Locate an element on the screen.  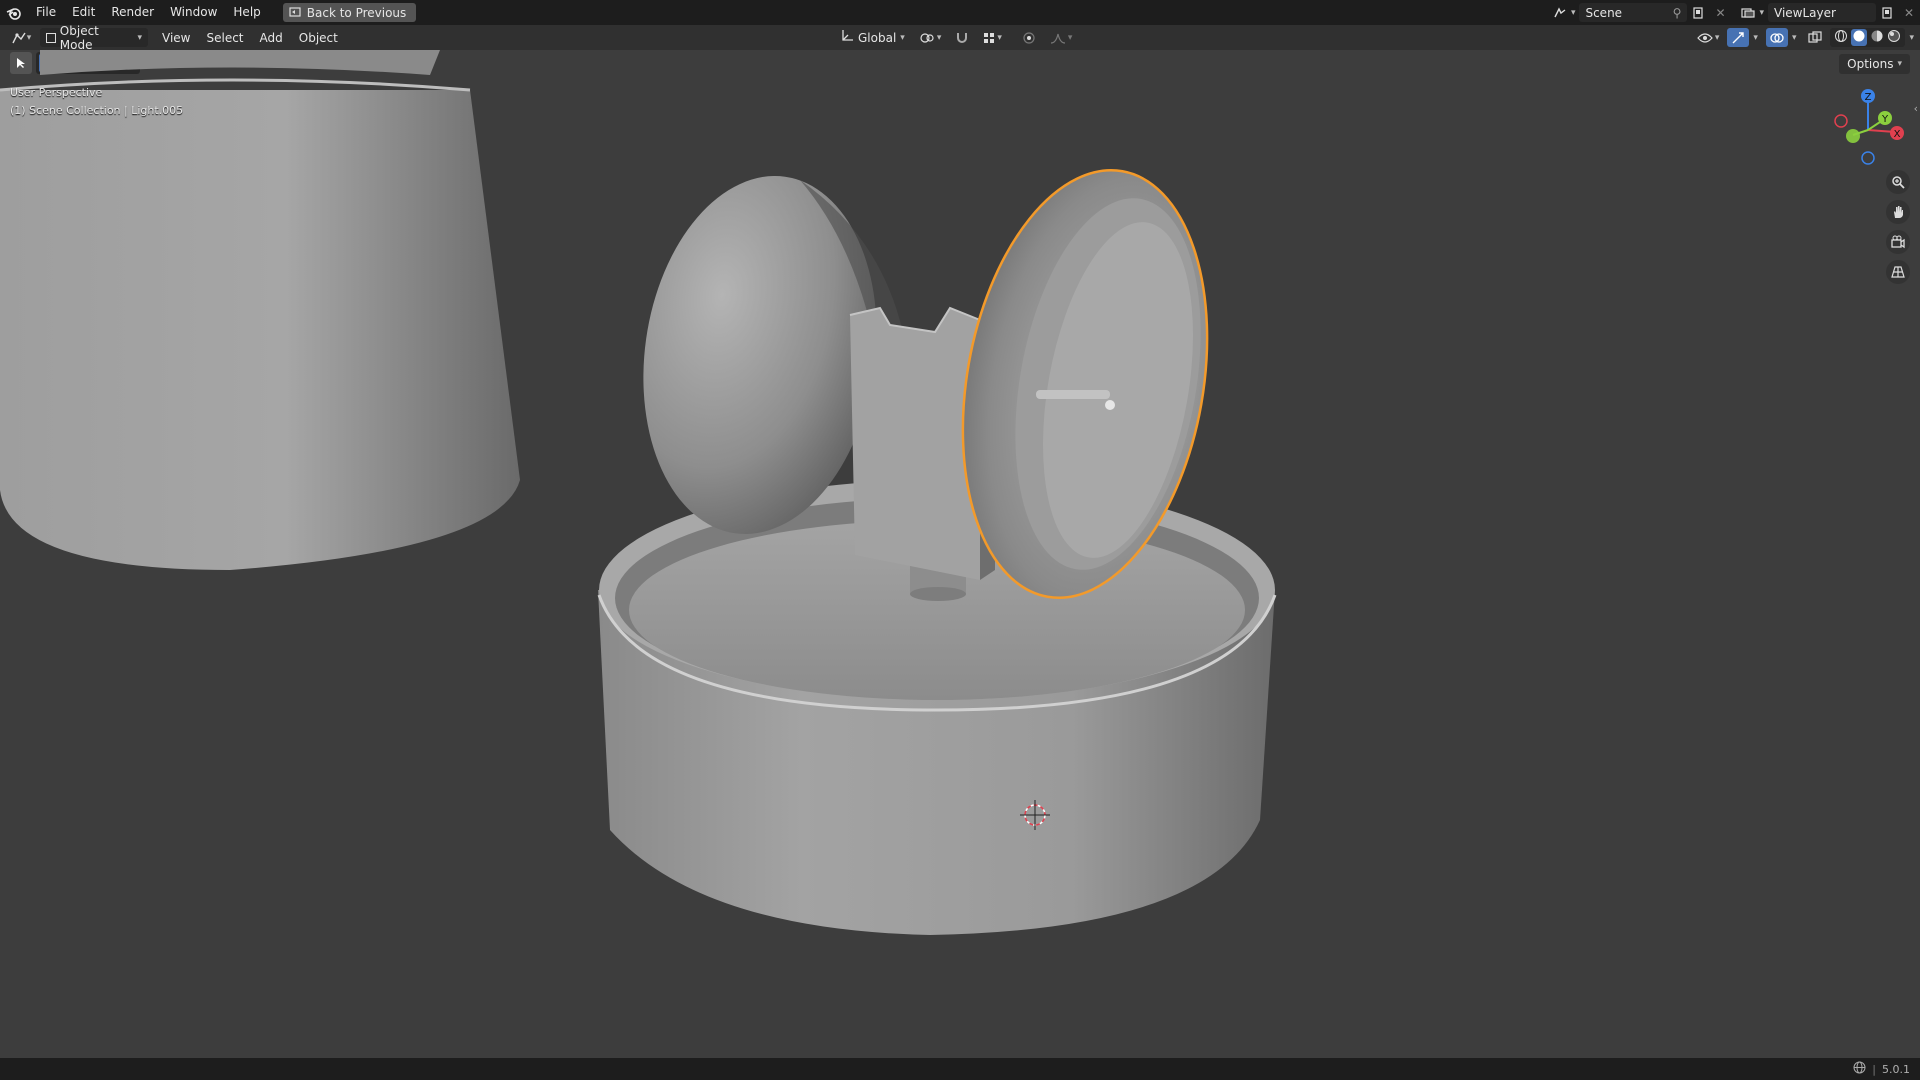
solid-shading-icon is located at coordinates (1859, 37).